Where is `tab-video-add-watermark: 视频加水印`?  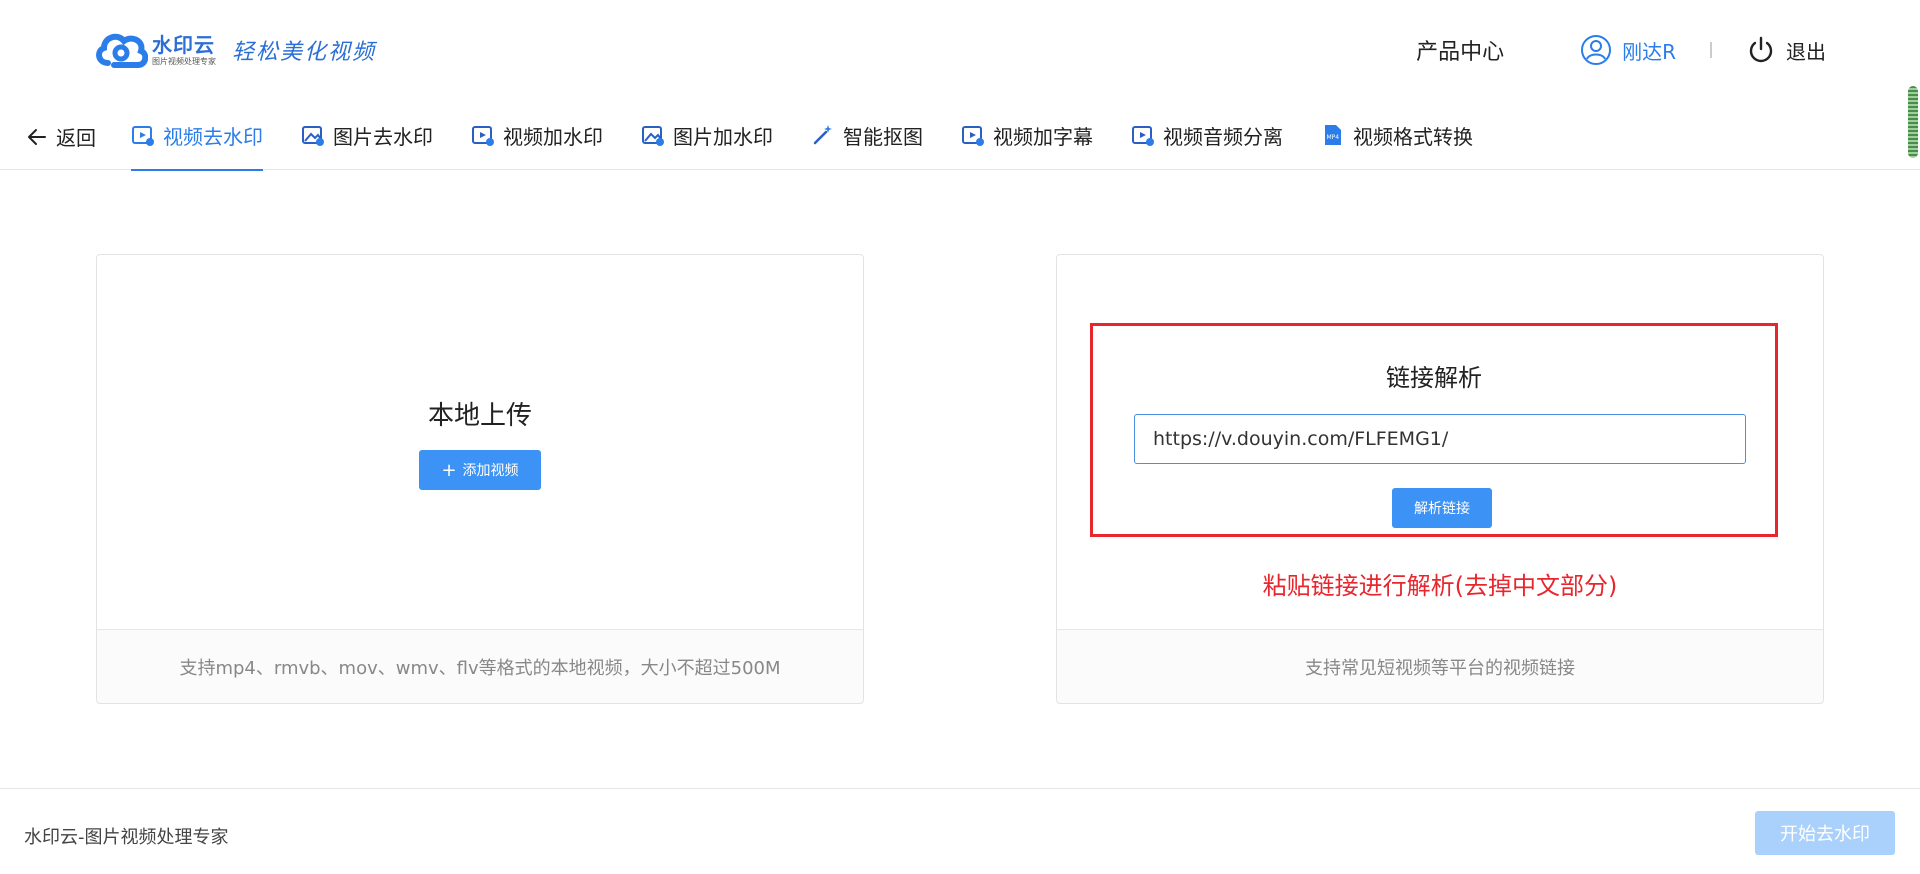 tab-video-add-watermark: 视频加水印 is located at coordinates (537, 135).